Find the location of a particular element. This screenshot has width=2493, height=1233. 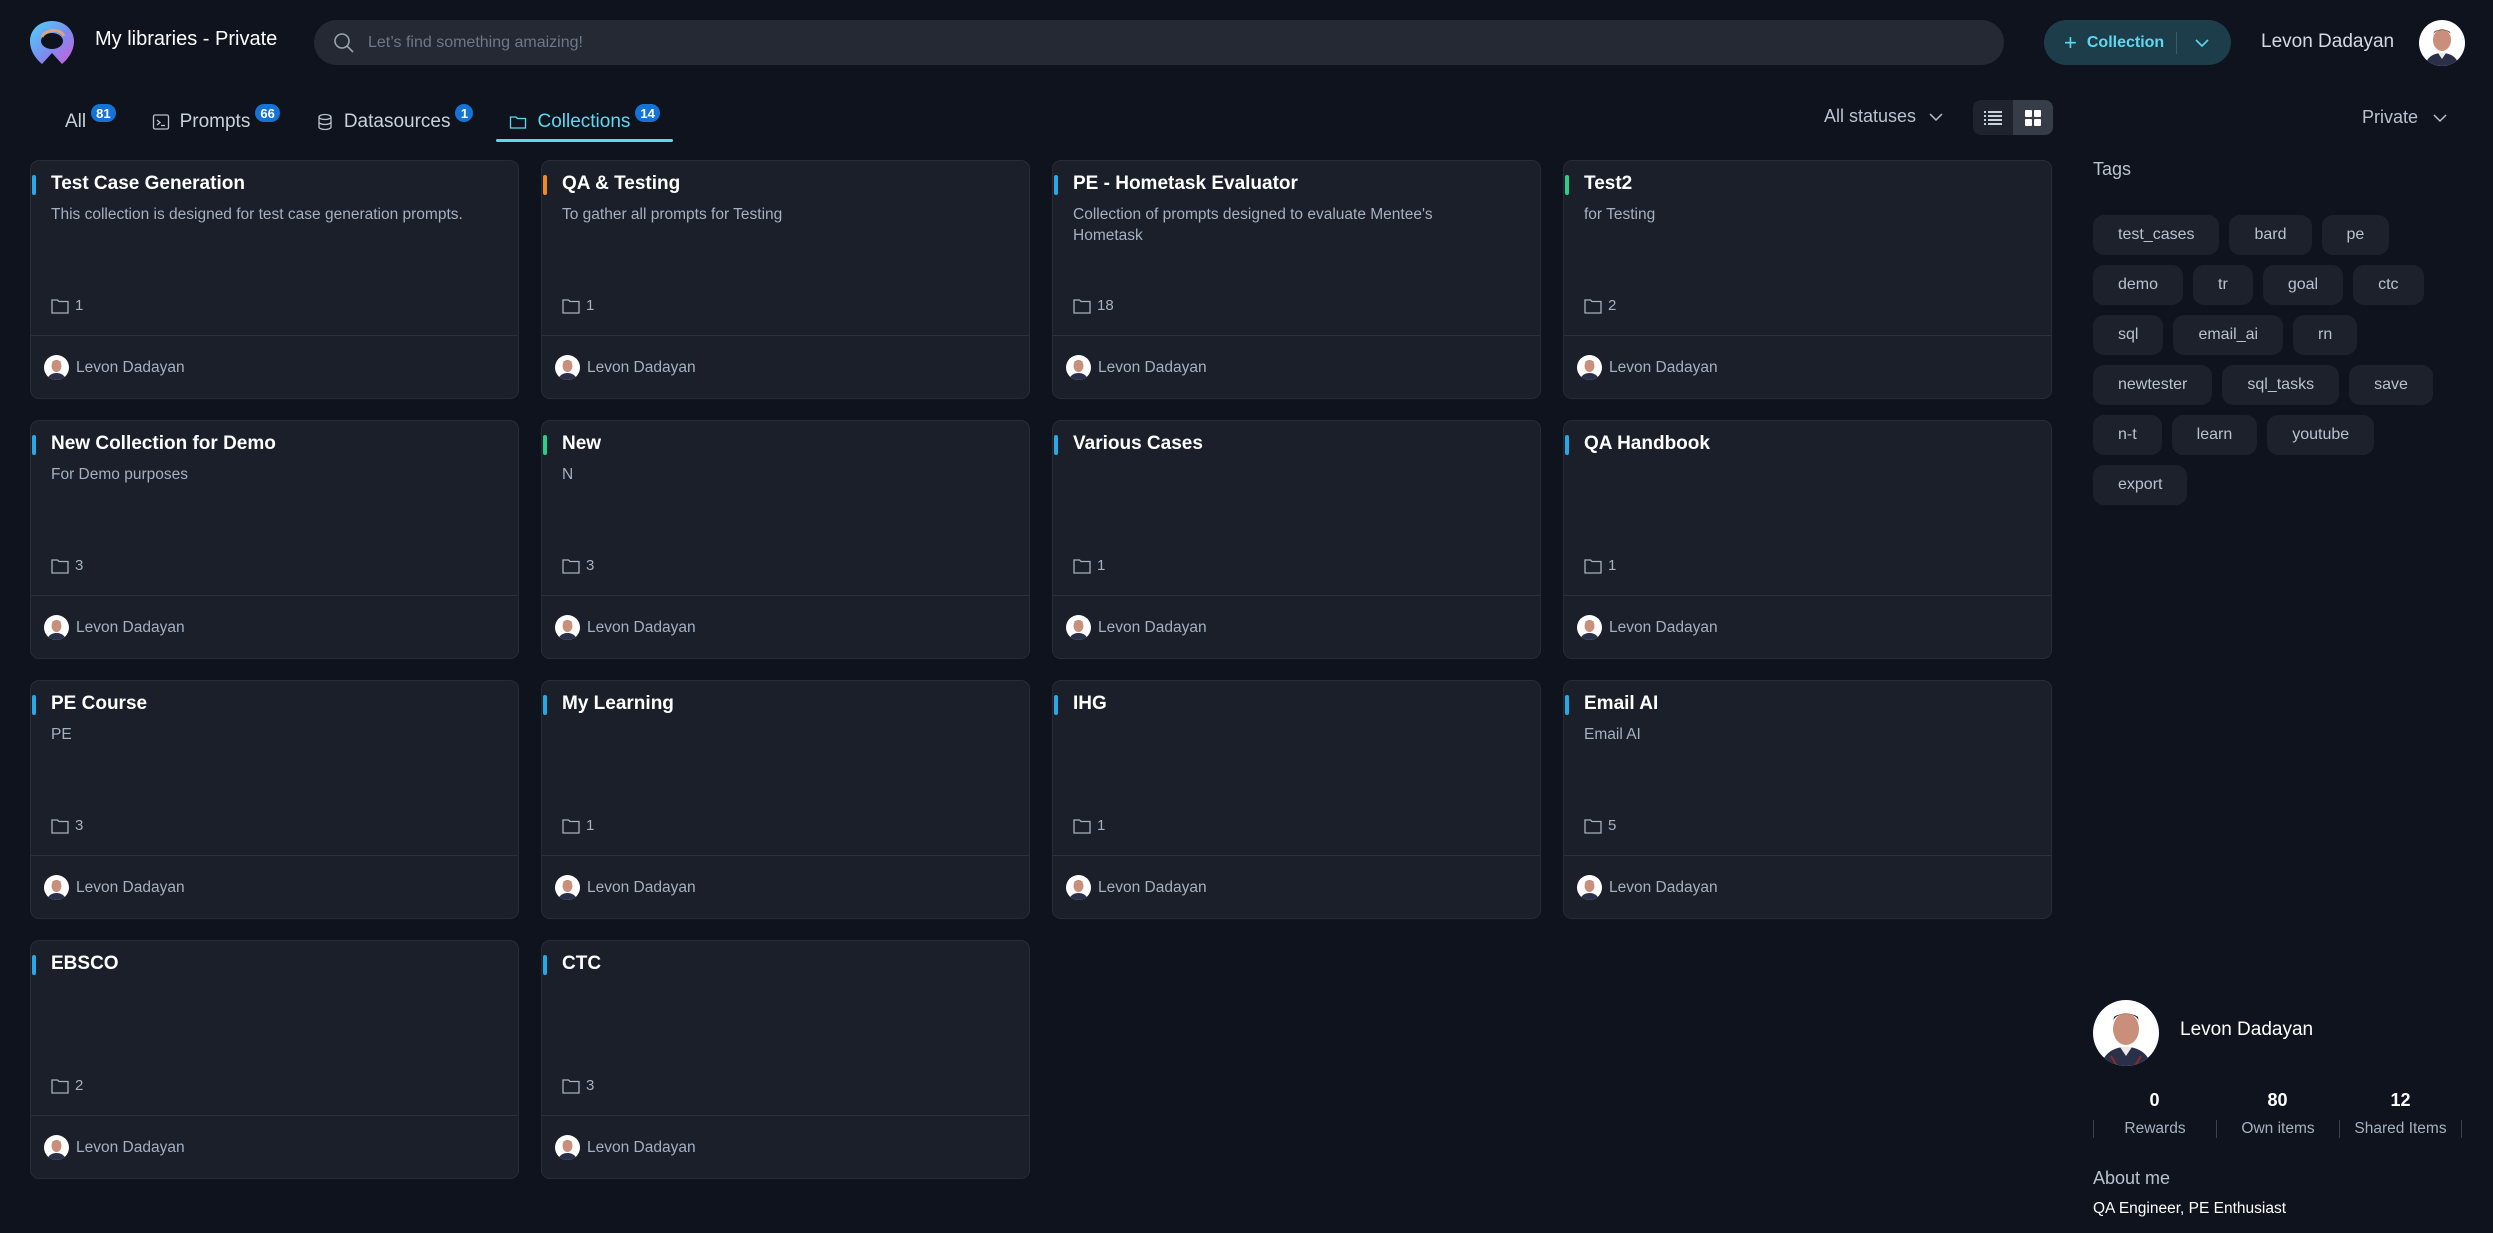

user-avatar is located at coordinates (2442, 43).